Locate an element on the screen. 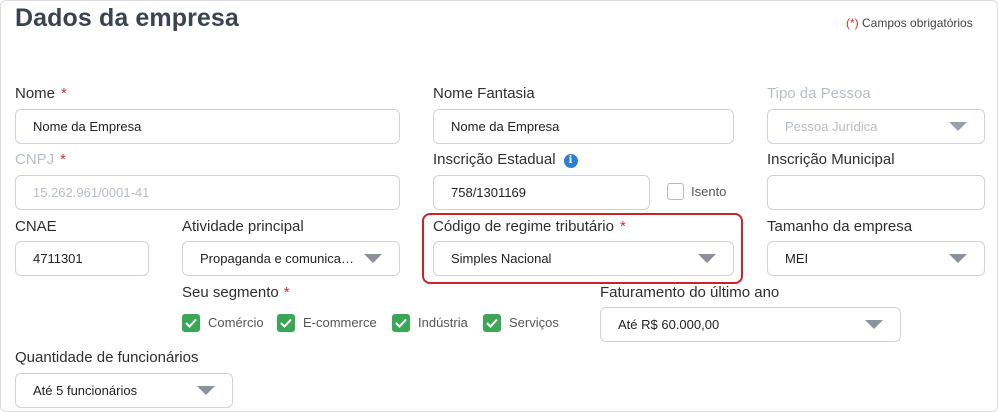 The image size is (998, 412). nome-label: Nome * is located at coordinates (41, 93).